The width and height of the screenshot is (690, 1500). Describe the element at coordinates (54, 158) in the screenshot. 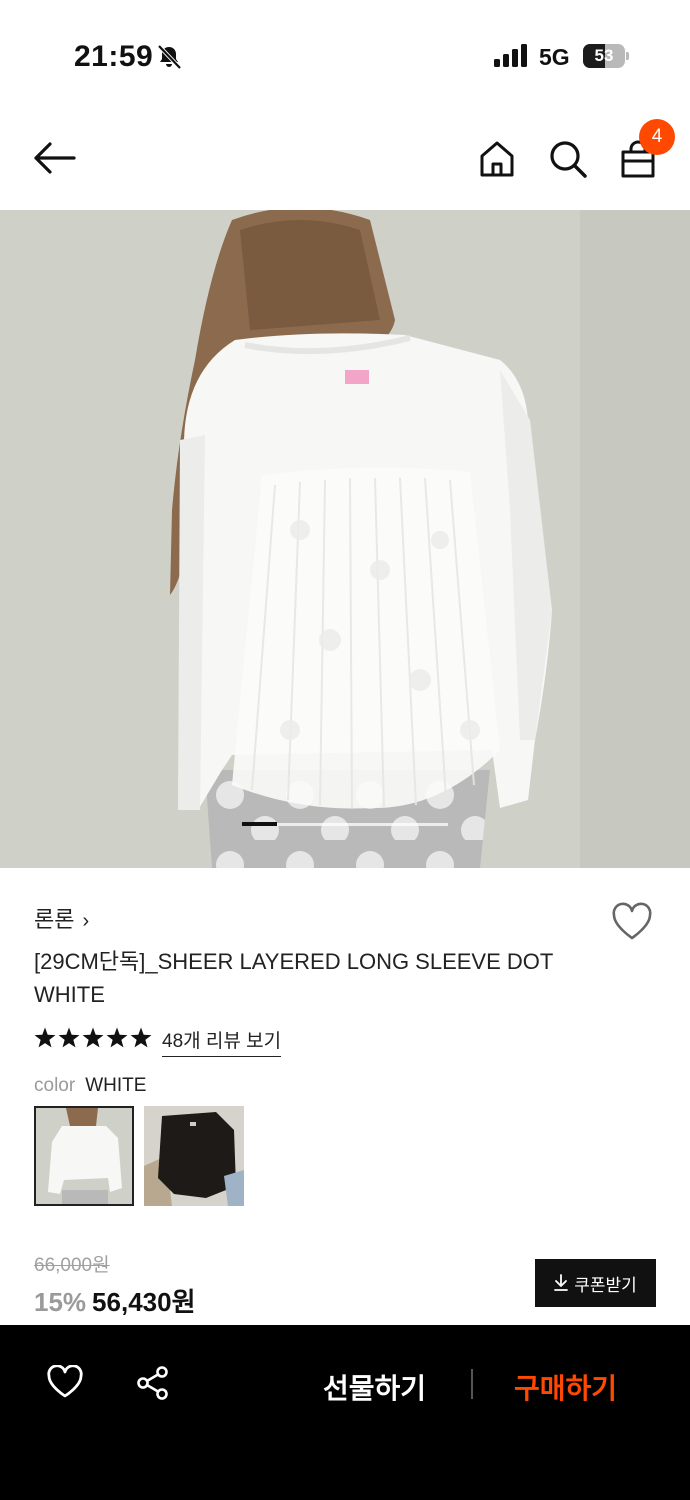

I see `back-arrow-icon` at that location.